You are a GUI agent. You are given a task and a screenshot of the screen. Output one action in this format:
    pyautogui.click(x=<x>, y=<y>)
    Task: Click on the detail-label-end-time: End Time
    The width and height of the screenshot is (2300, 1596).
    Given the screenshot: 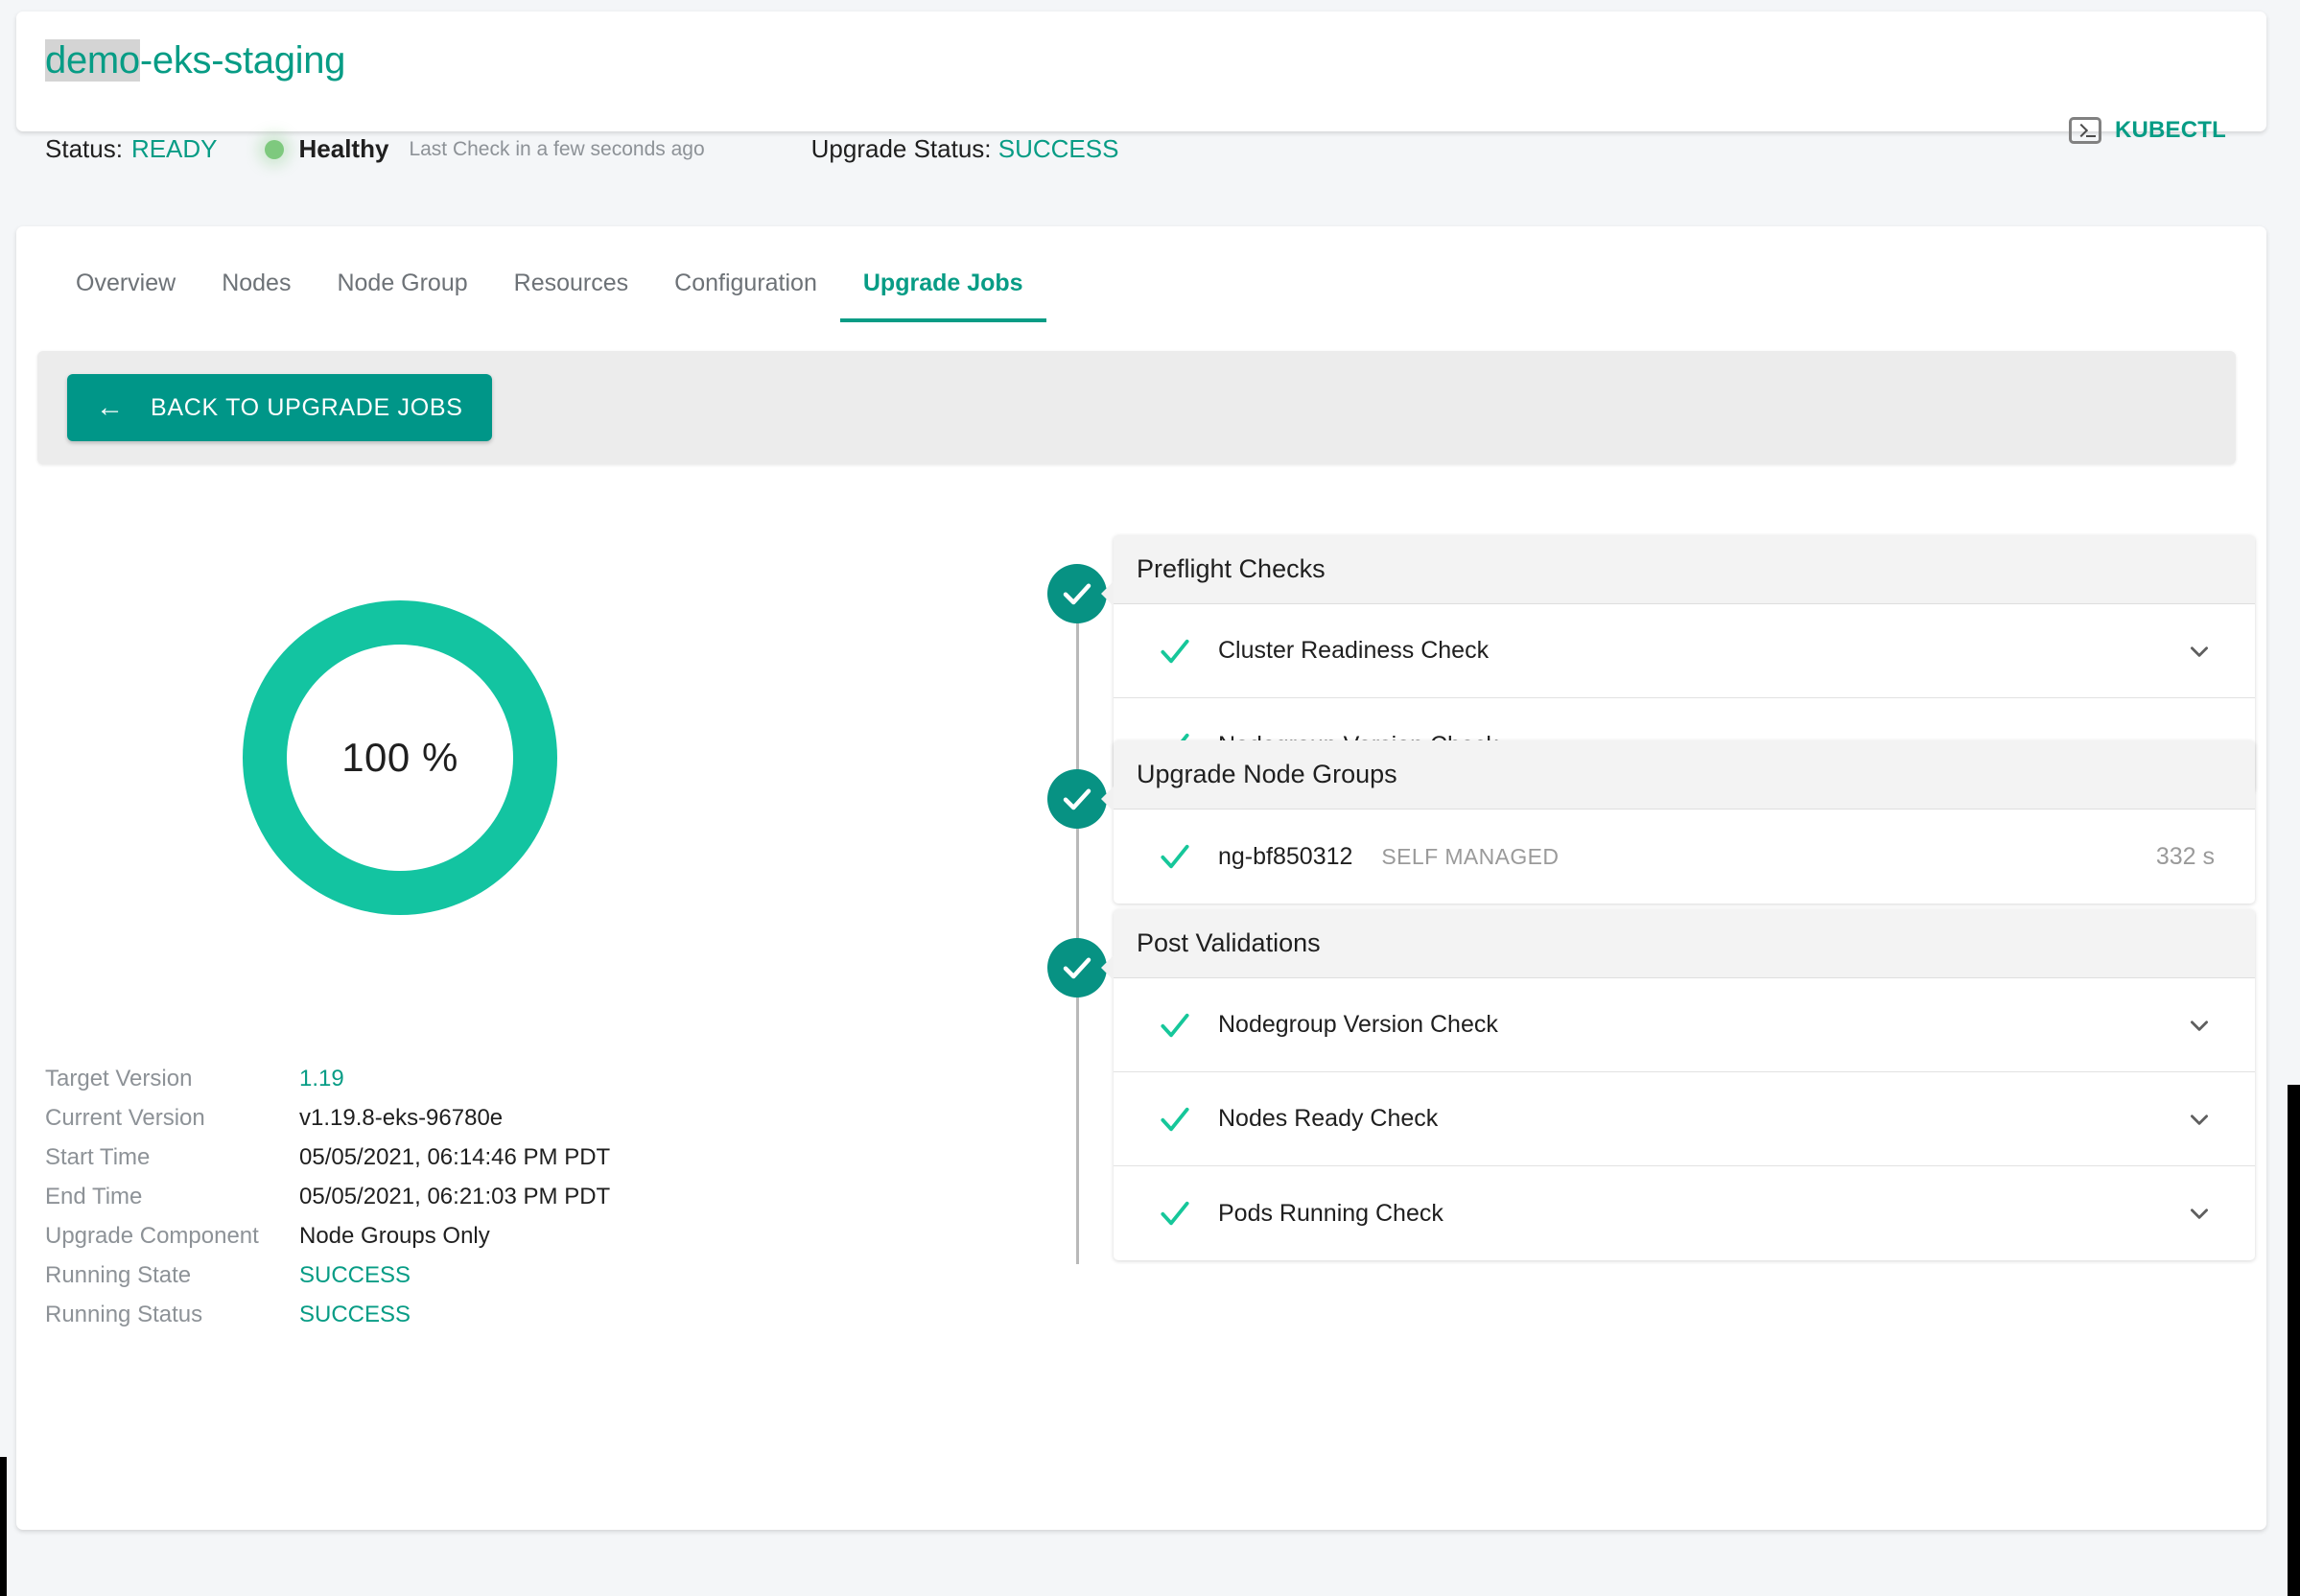 What is the action you would take?
    pyautogui.click(x=94, y=1196)
    